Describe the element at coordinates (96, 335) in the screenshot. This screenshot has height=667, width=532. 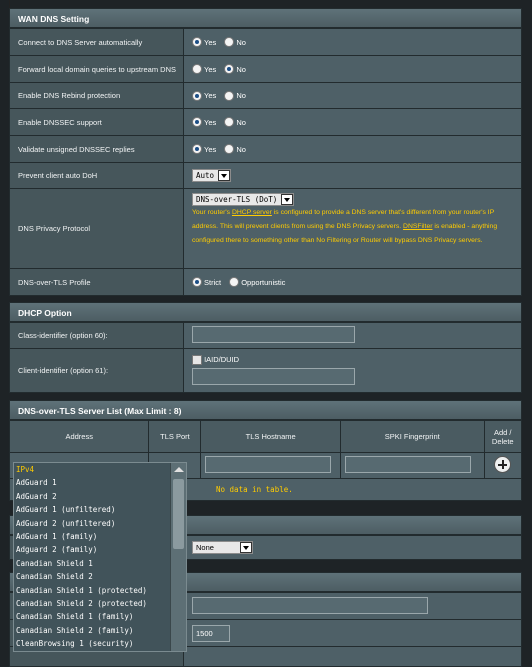
I see `class-identifier-label: Class-identifier (option 60):` at that location.